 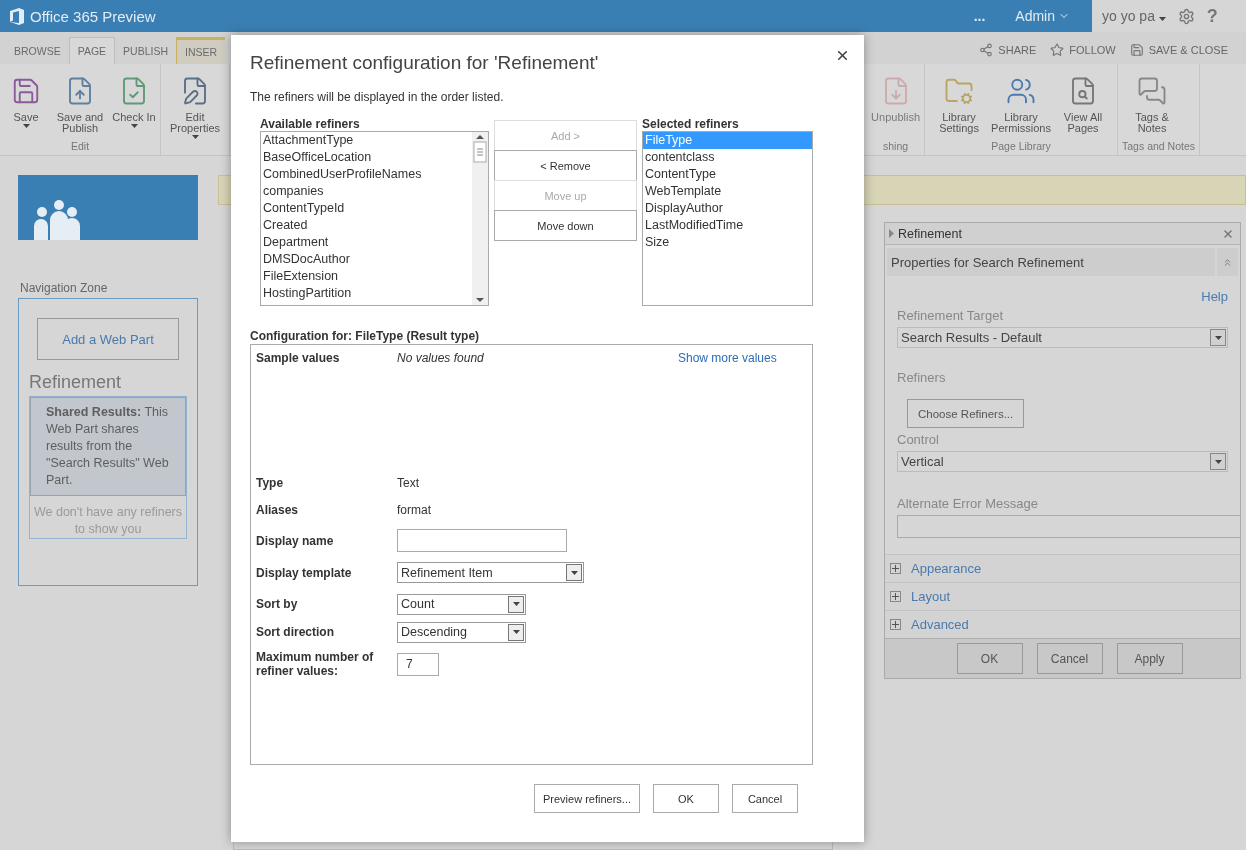 I want to click on ribbon-button: Library Permissions, so click(x=1021, y=104).